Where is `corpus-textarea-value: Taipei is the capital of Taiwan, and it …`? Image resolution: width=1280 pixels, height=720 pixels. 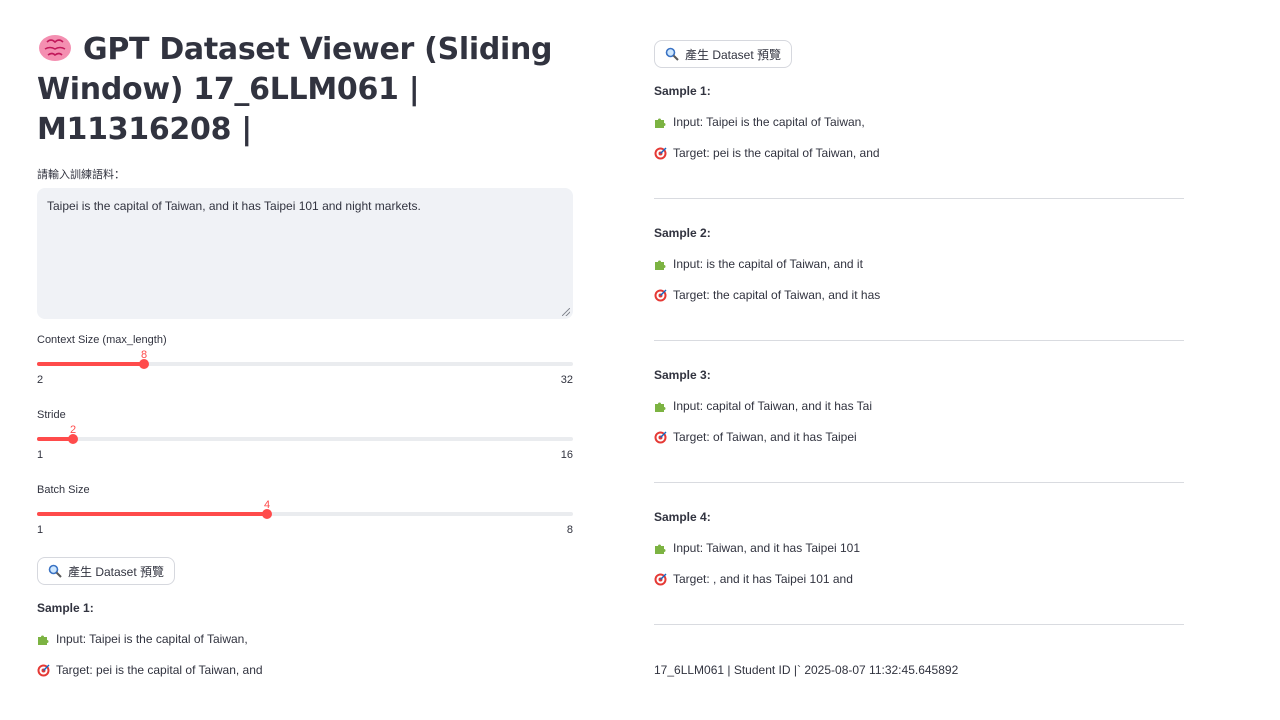
corpus-textarea-value: Taipei is the capital of Taiwan, and it … is located at coordinates (234, 206).